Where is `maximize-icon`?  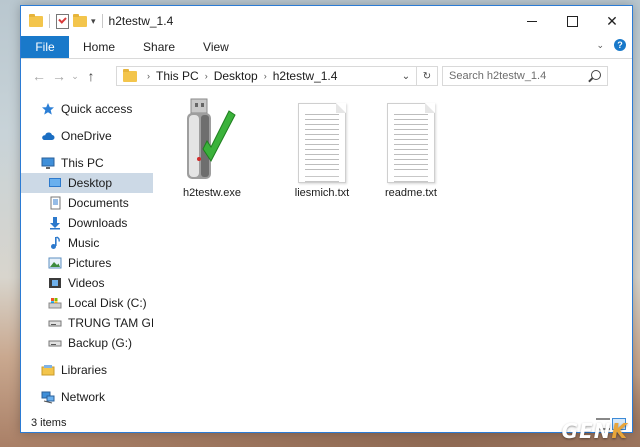
maximize-icon is located at coordinates (572, 21).